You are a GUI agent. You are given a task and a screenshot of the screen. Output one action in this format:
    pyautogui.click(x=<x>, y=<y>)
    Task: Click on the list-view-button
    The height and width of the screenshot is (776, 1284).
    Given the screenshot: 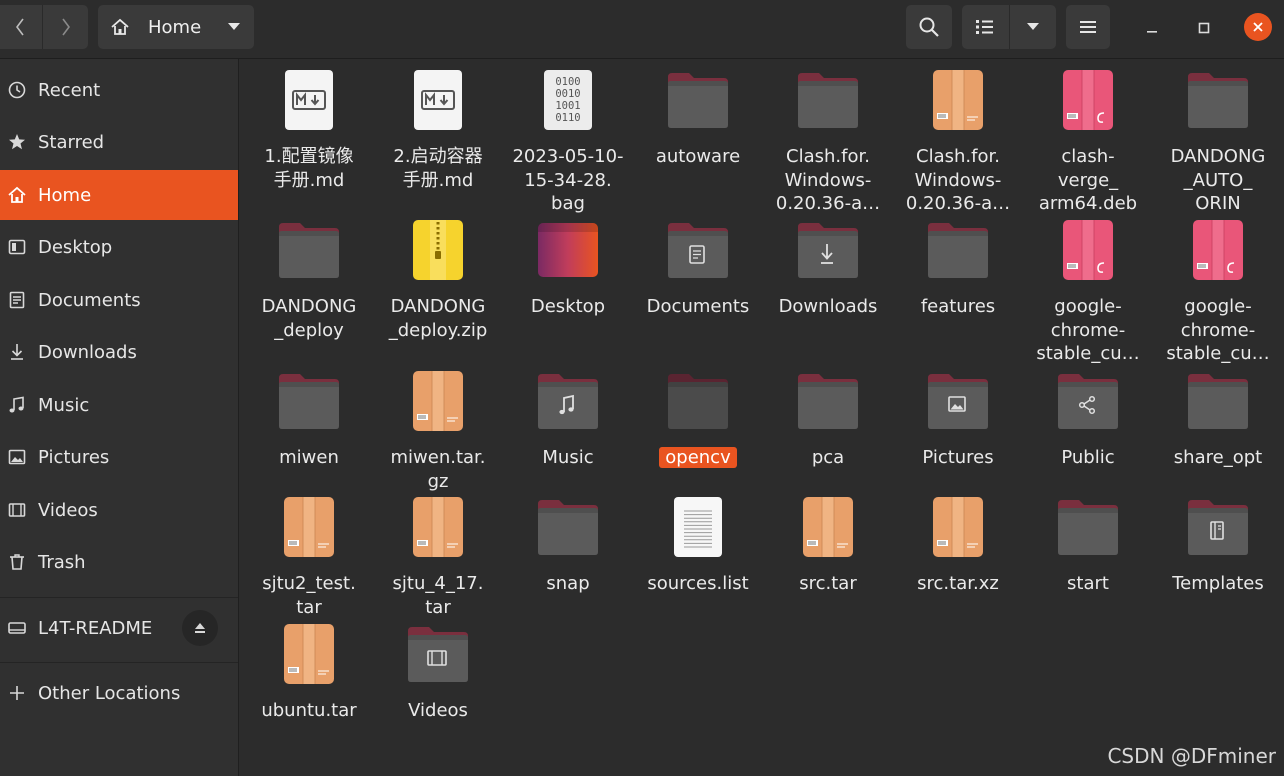 What is the action you would take?
    pyautogui.click(x=985, y=27)
    